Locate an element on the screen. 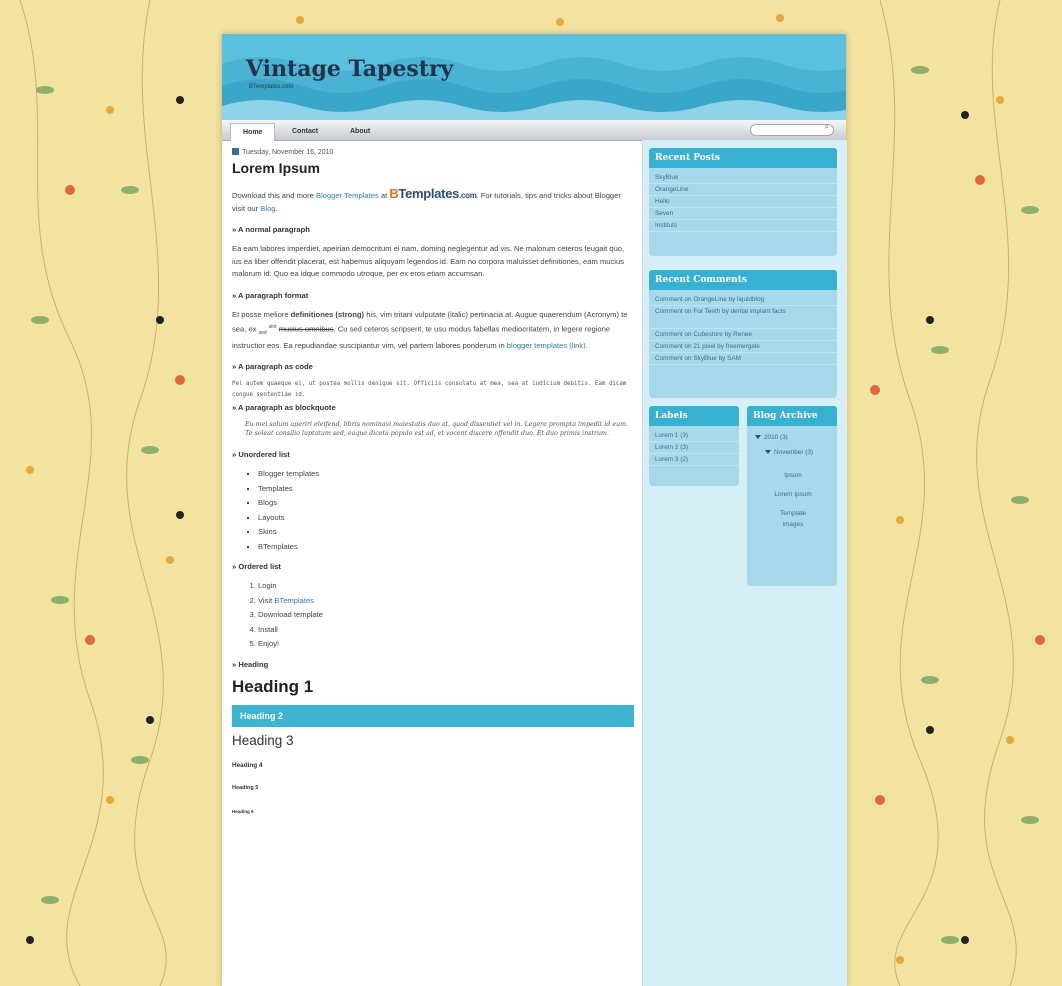 The image size is (1062, 986). list-item: Templates is located at coordinates (445, 489).